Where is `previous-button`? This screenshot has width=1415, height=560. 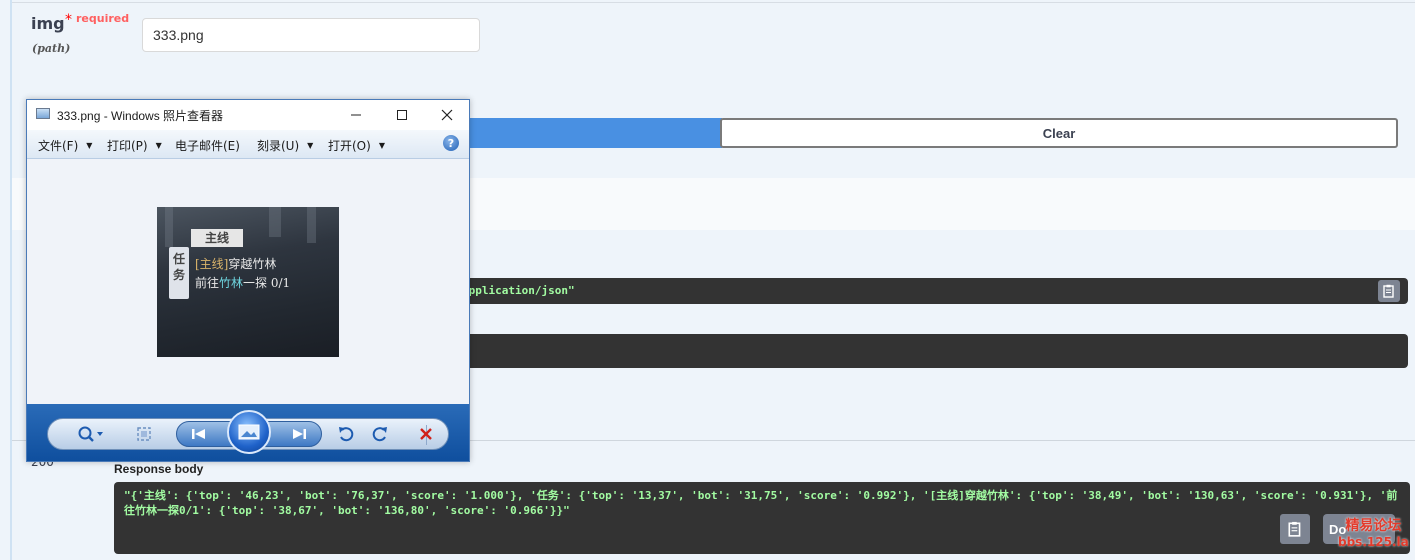 previous-button is located at coordinates (199, 434).